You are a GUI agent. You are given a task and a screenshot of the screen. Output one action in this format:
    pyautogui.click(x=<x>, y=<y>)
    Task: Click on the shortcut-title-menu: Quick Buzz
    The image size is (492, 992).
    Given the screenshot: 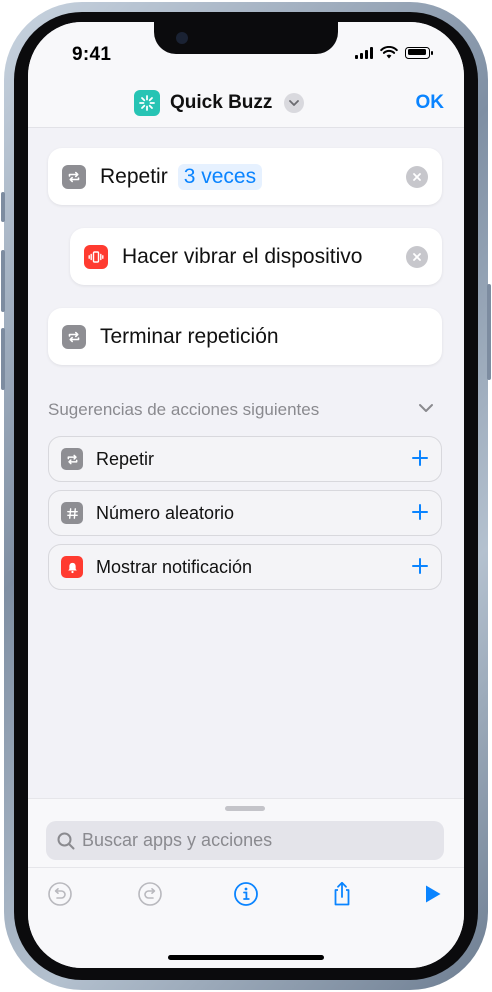 What is the action you would take?
    pyautogui.click(x=219, y=103)
    